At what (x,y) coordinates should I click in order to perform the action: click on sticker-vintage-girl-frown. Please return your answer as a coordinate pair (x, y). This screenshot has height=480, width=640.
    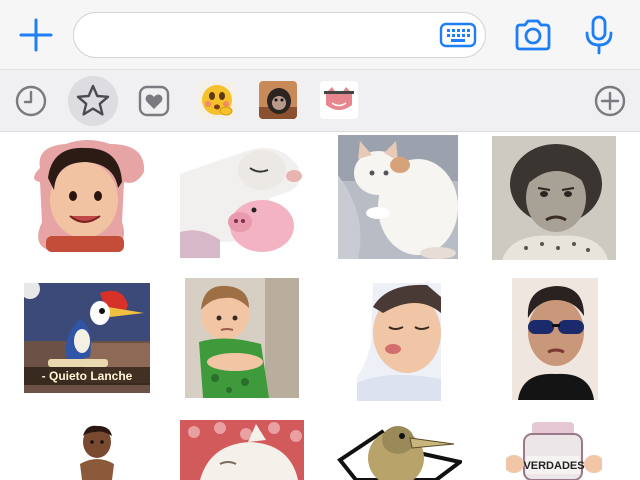
    Looking at the image, I should click on (554, 198).